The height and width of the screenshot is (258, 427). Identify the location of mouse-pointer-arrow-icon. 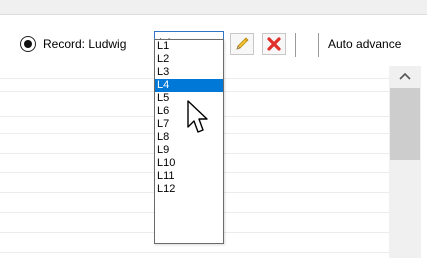
(197, 116).